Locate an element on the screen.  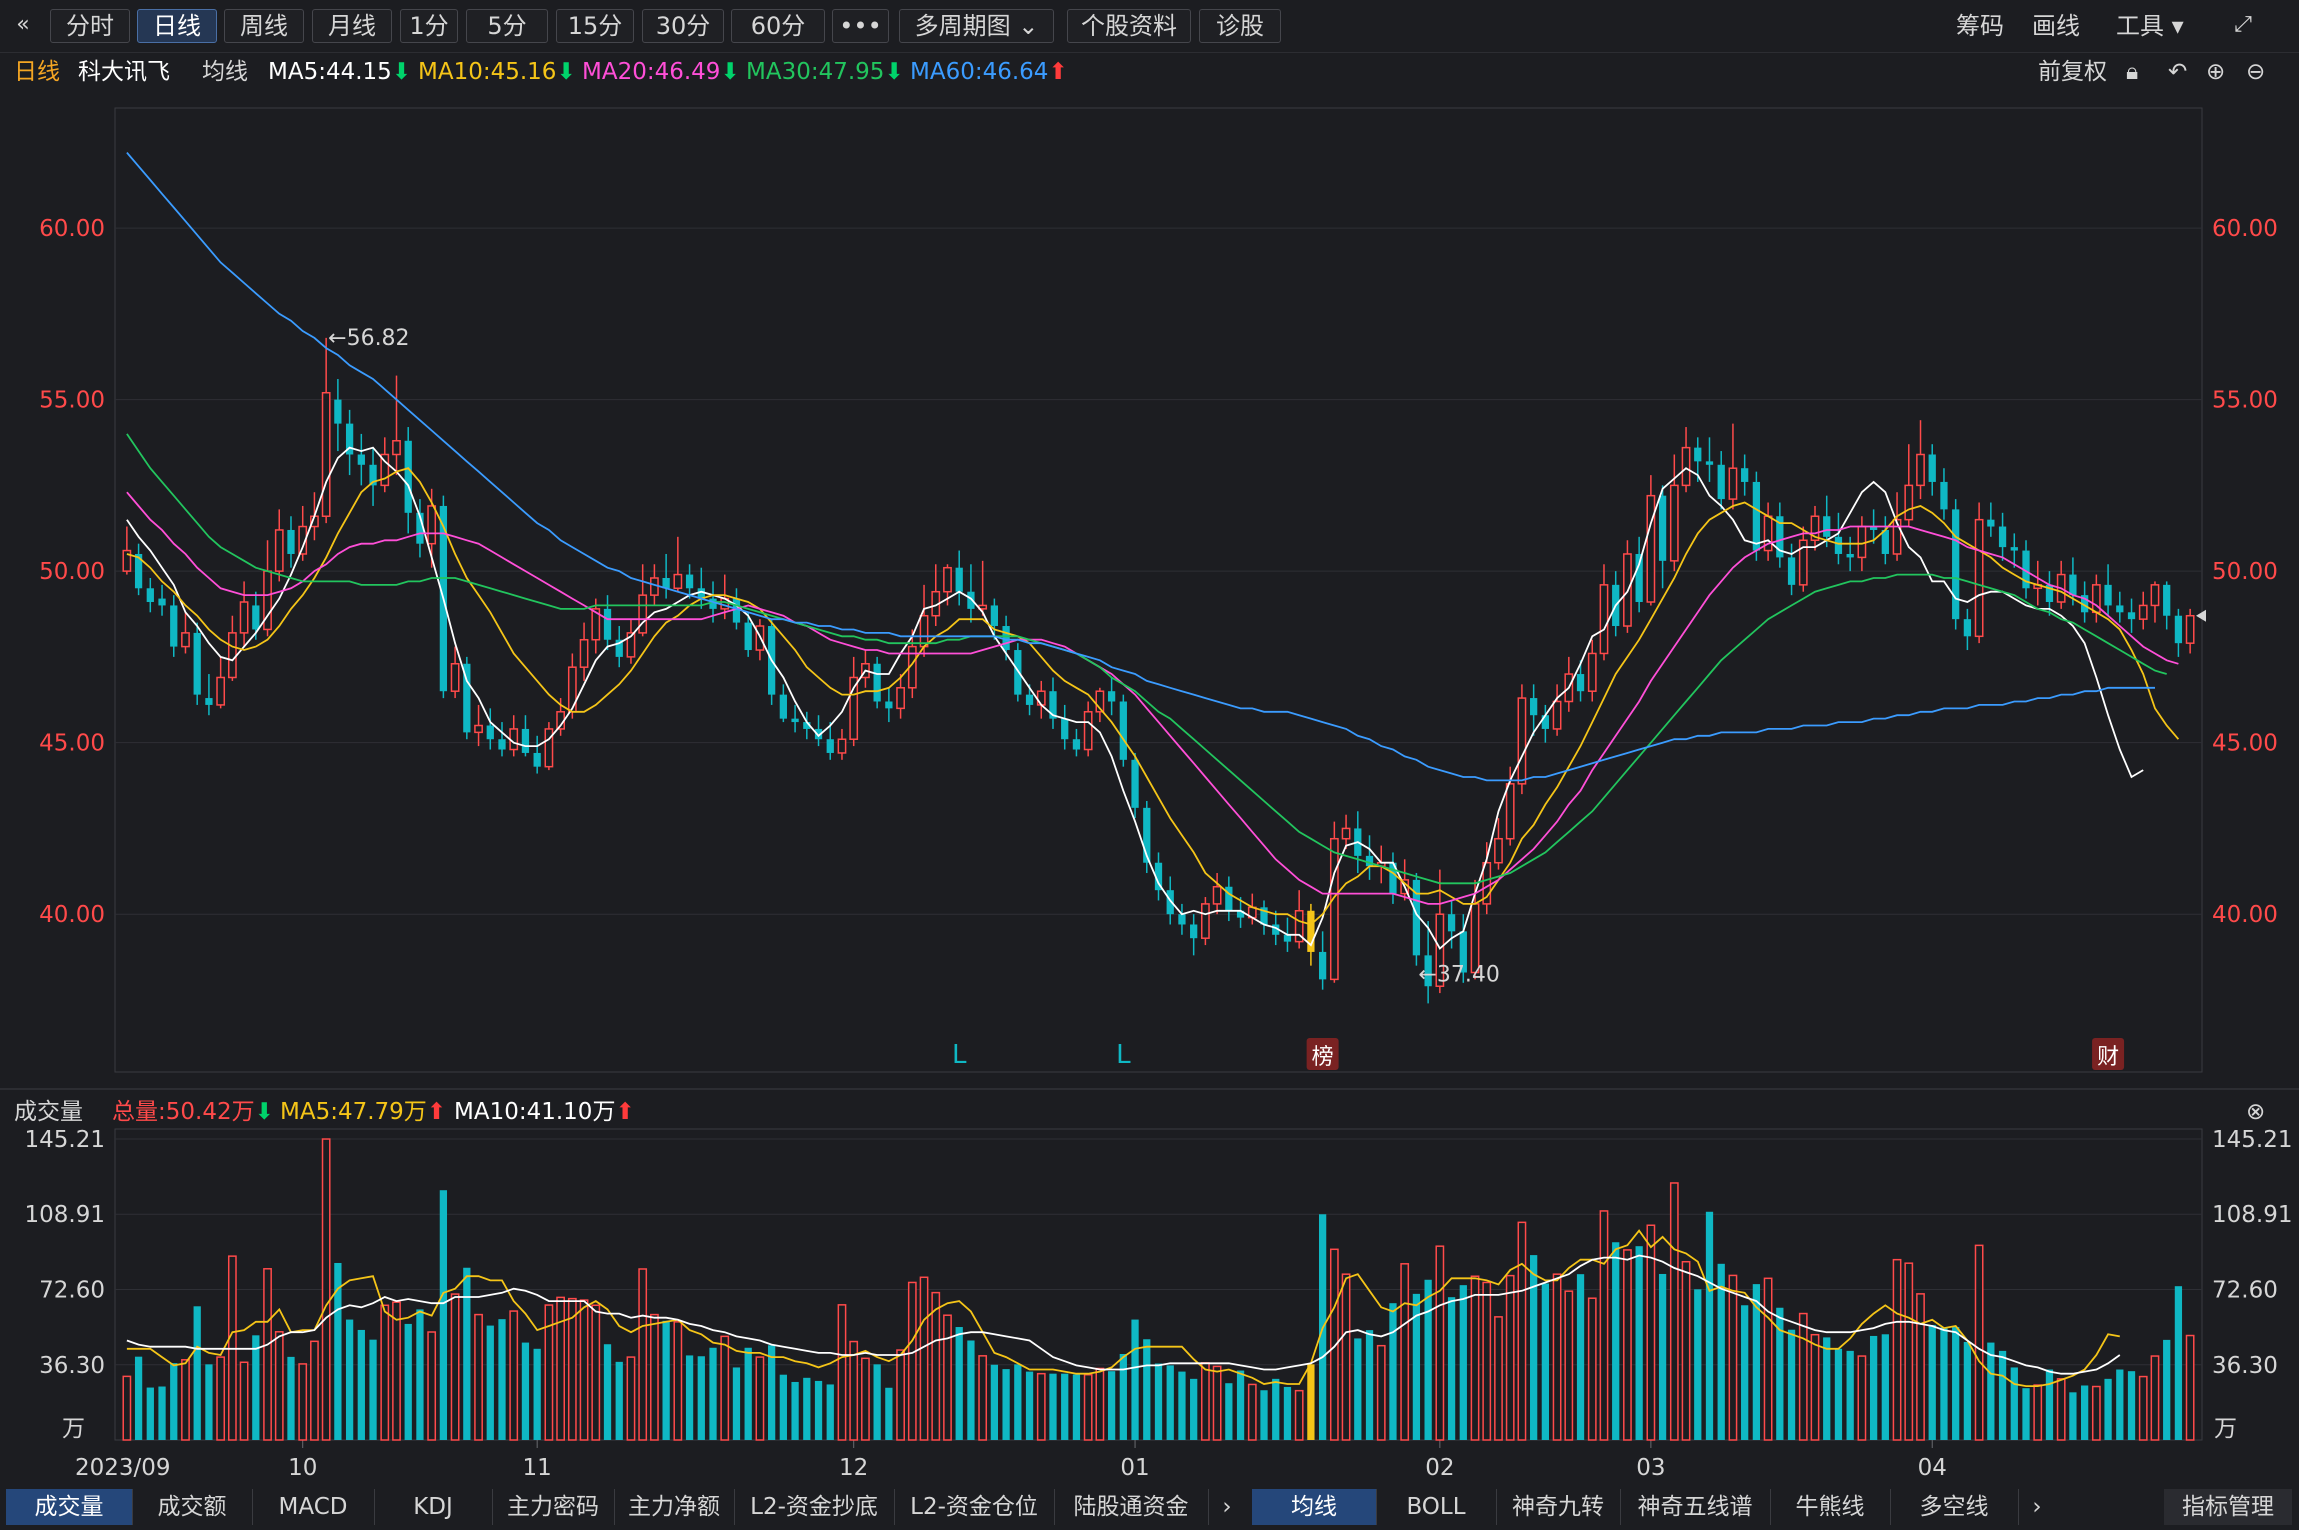
indicator-tab-5: 主力净额 is located at coordinates (674, 1507).